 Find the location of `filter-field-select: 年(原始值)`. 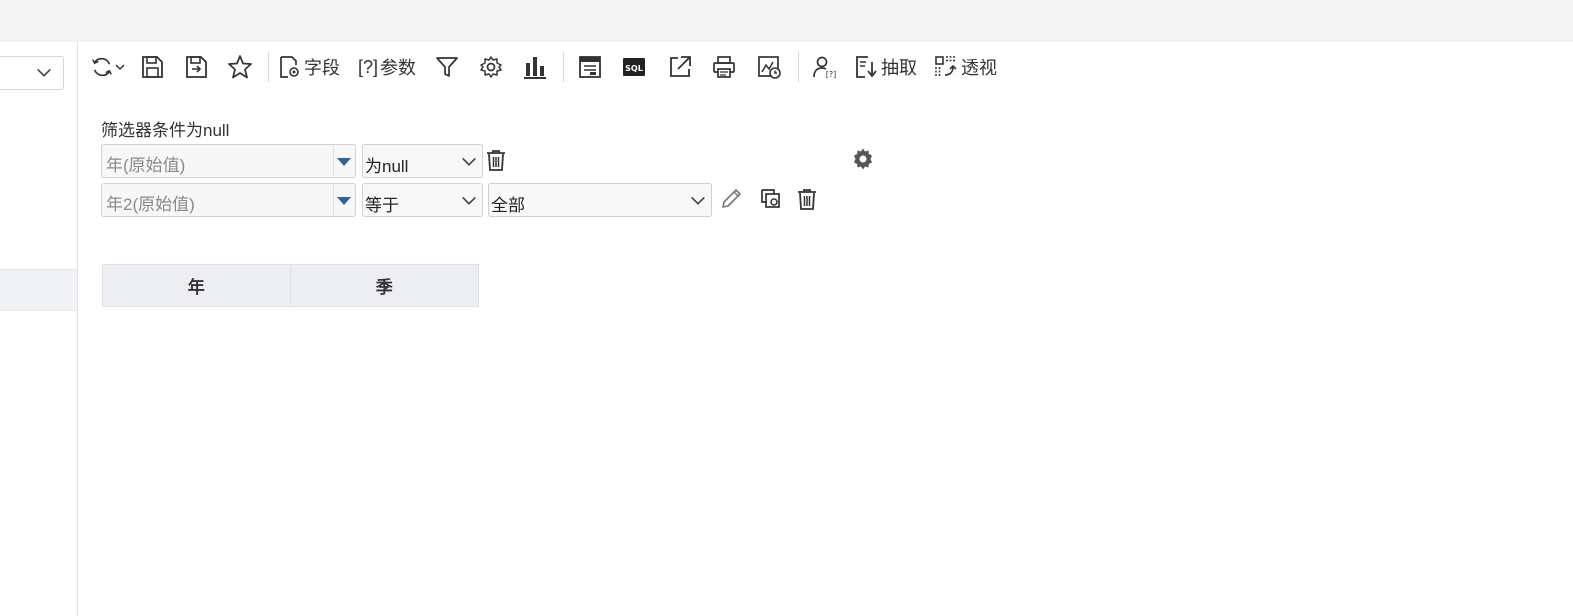

filter-field-select: 年(原始值) is located at coordinates (228, 161).